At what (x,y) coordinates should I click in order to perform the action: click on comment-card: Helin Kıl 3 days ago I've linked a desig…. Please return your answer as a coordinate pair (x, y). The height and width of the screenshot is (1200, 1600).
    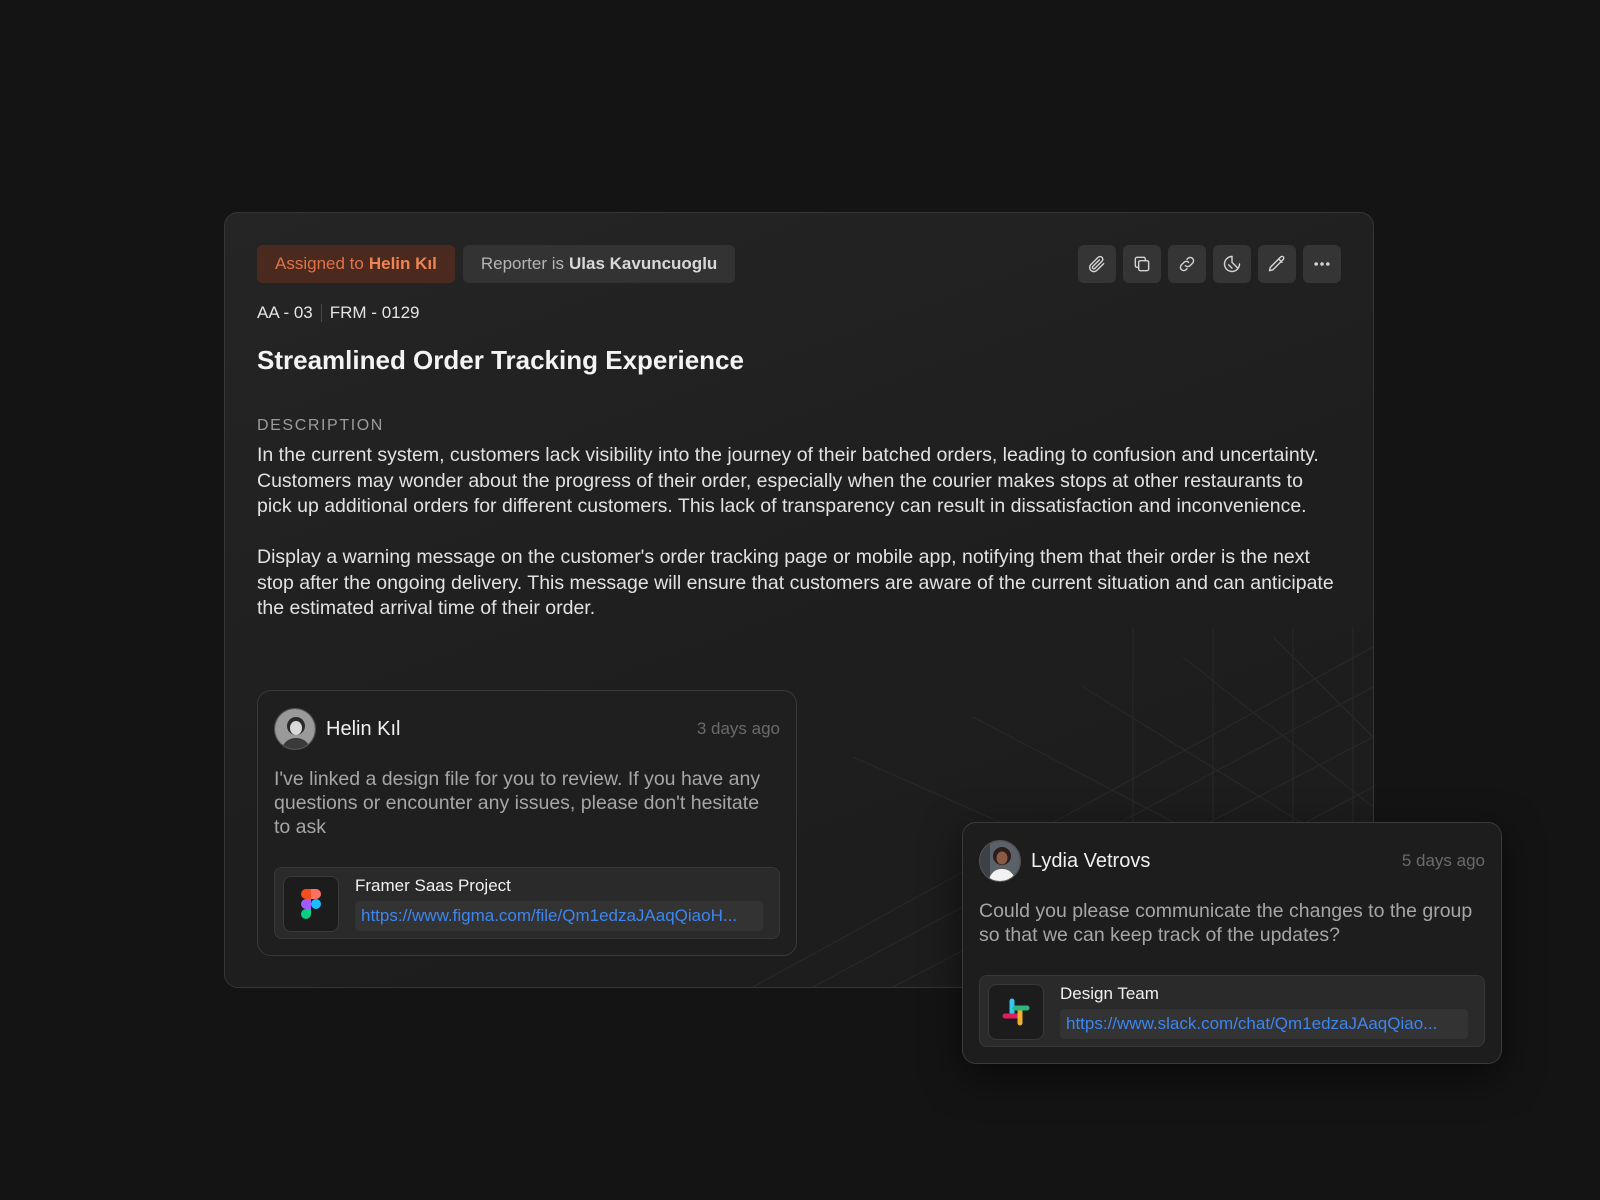
    Looking at the image, I should click on (527, 823).